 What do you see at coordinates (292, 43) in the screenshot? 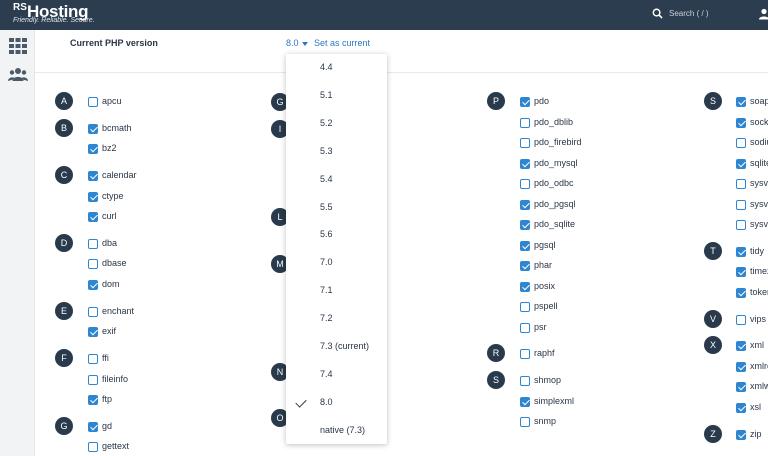
I see `php-version-select: 8.0` at bounding box center [292, 43].